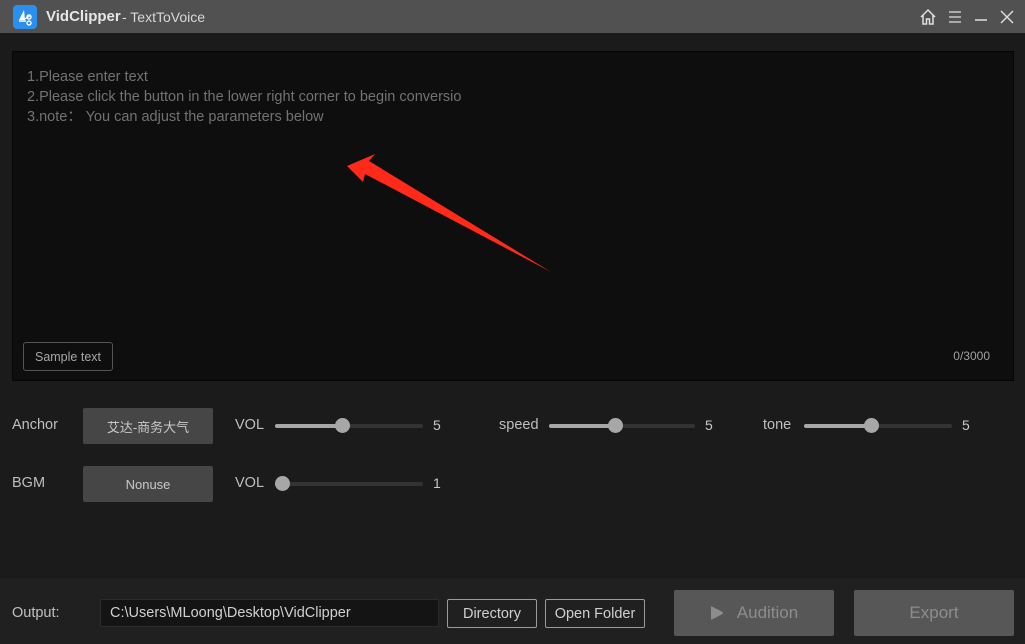 The image size is (1025, 644). Describe the element at coordinates (512, 16) in the screenshot. I see `title-bar: VidClipper - TextToVoice` at that location.